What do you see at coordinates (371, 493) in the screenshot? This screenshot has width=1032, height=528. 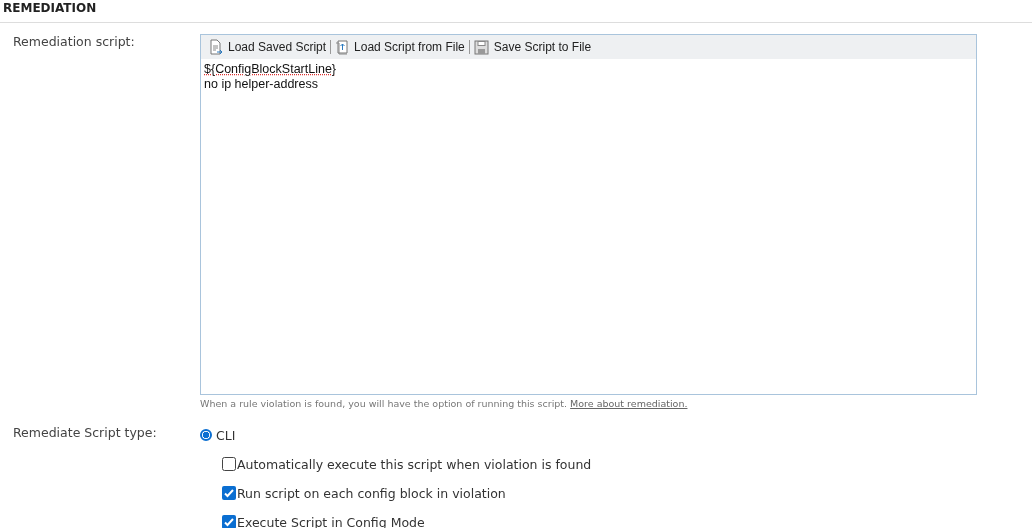 I see `checkbox-label: Run script on each config block in violation` at bounding box center [371, 493].